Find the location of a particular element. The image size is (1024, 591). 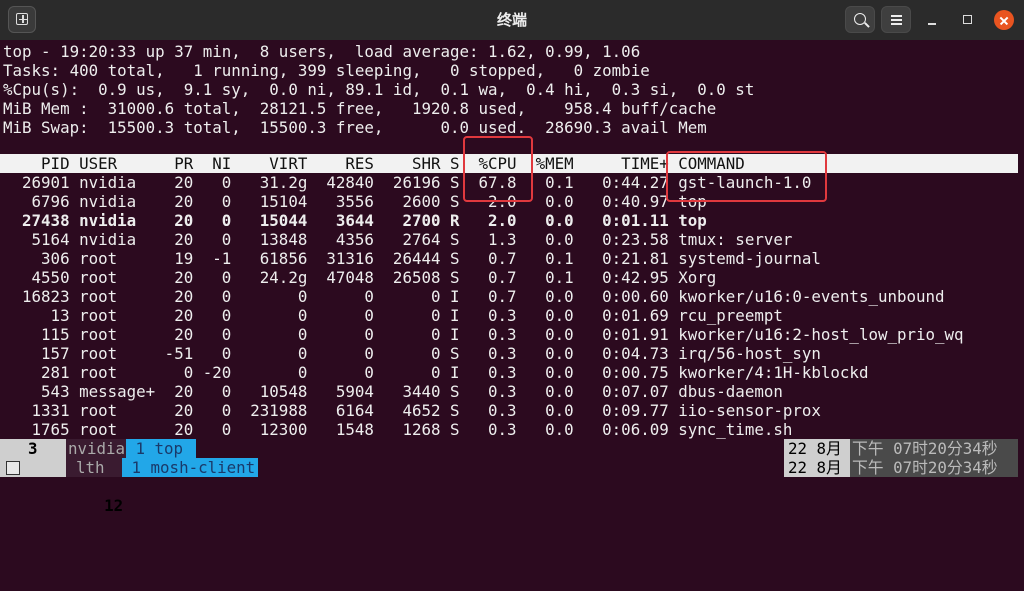

close-button is located at coordinates (1004, 20).